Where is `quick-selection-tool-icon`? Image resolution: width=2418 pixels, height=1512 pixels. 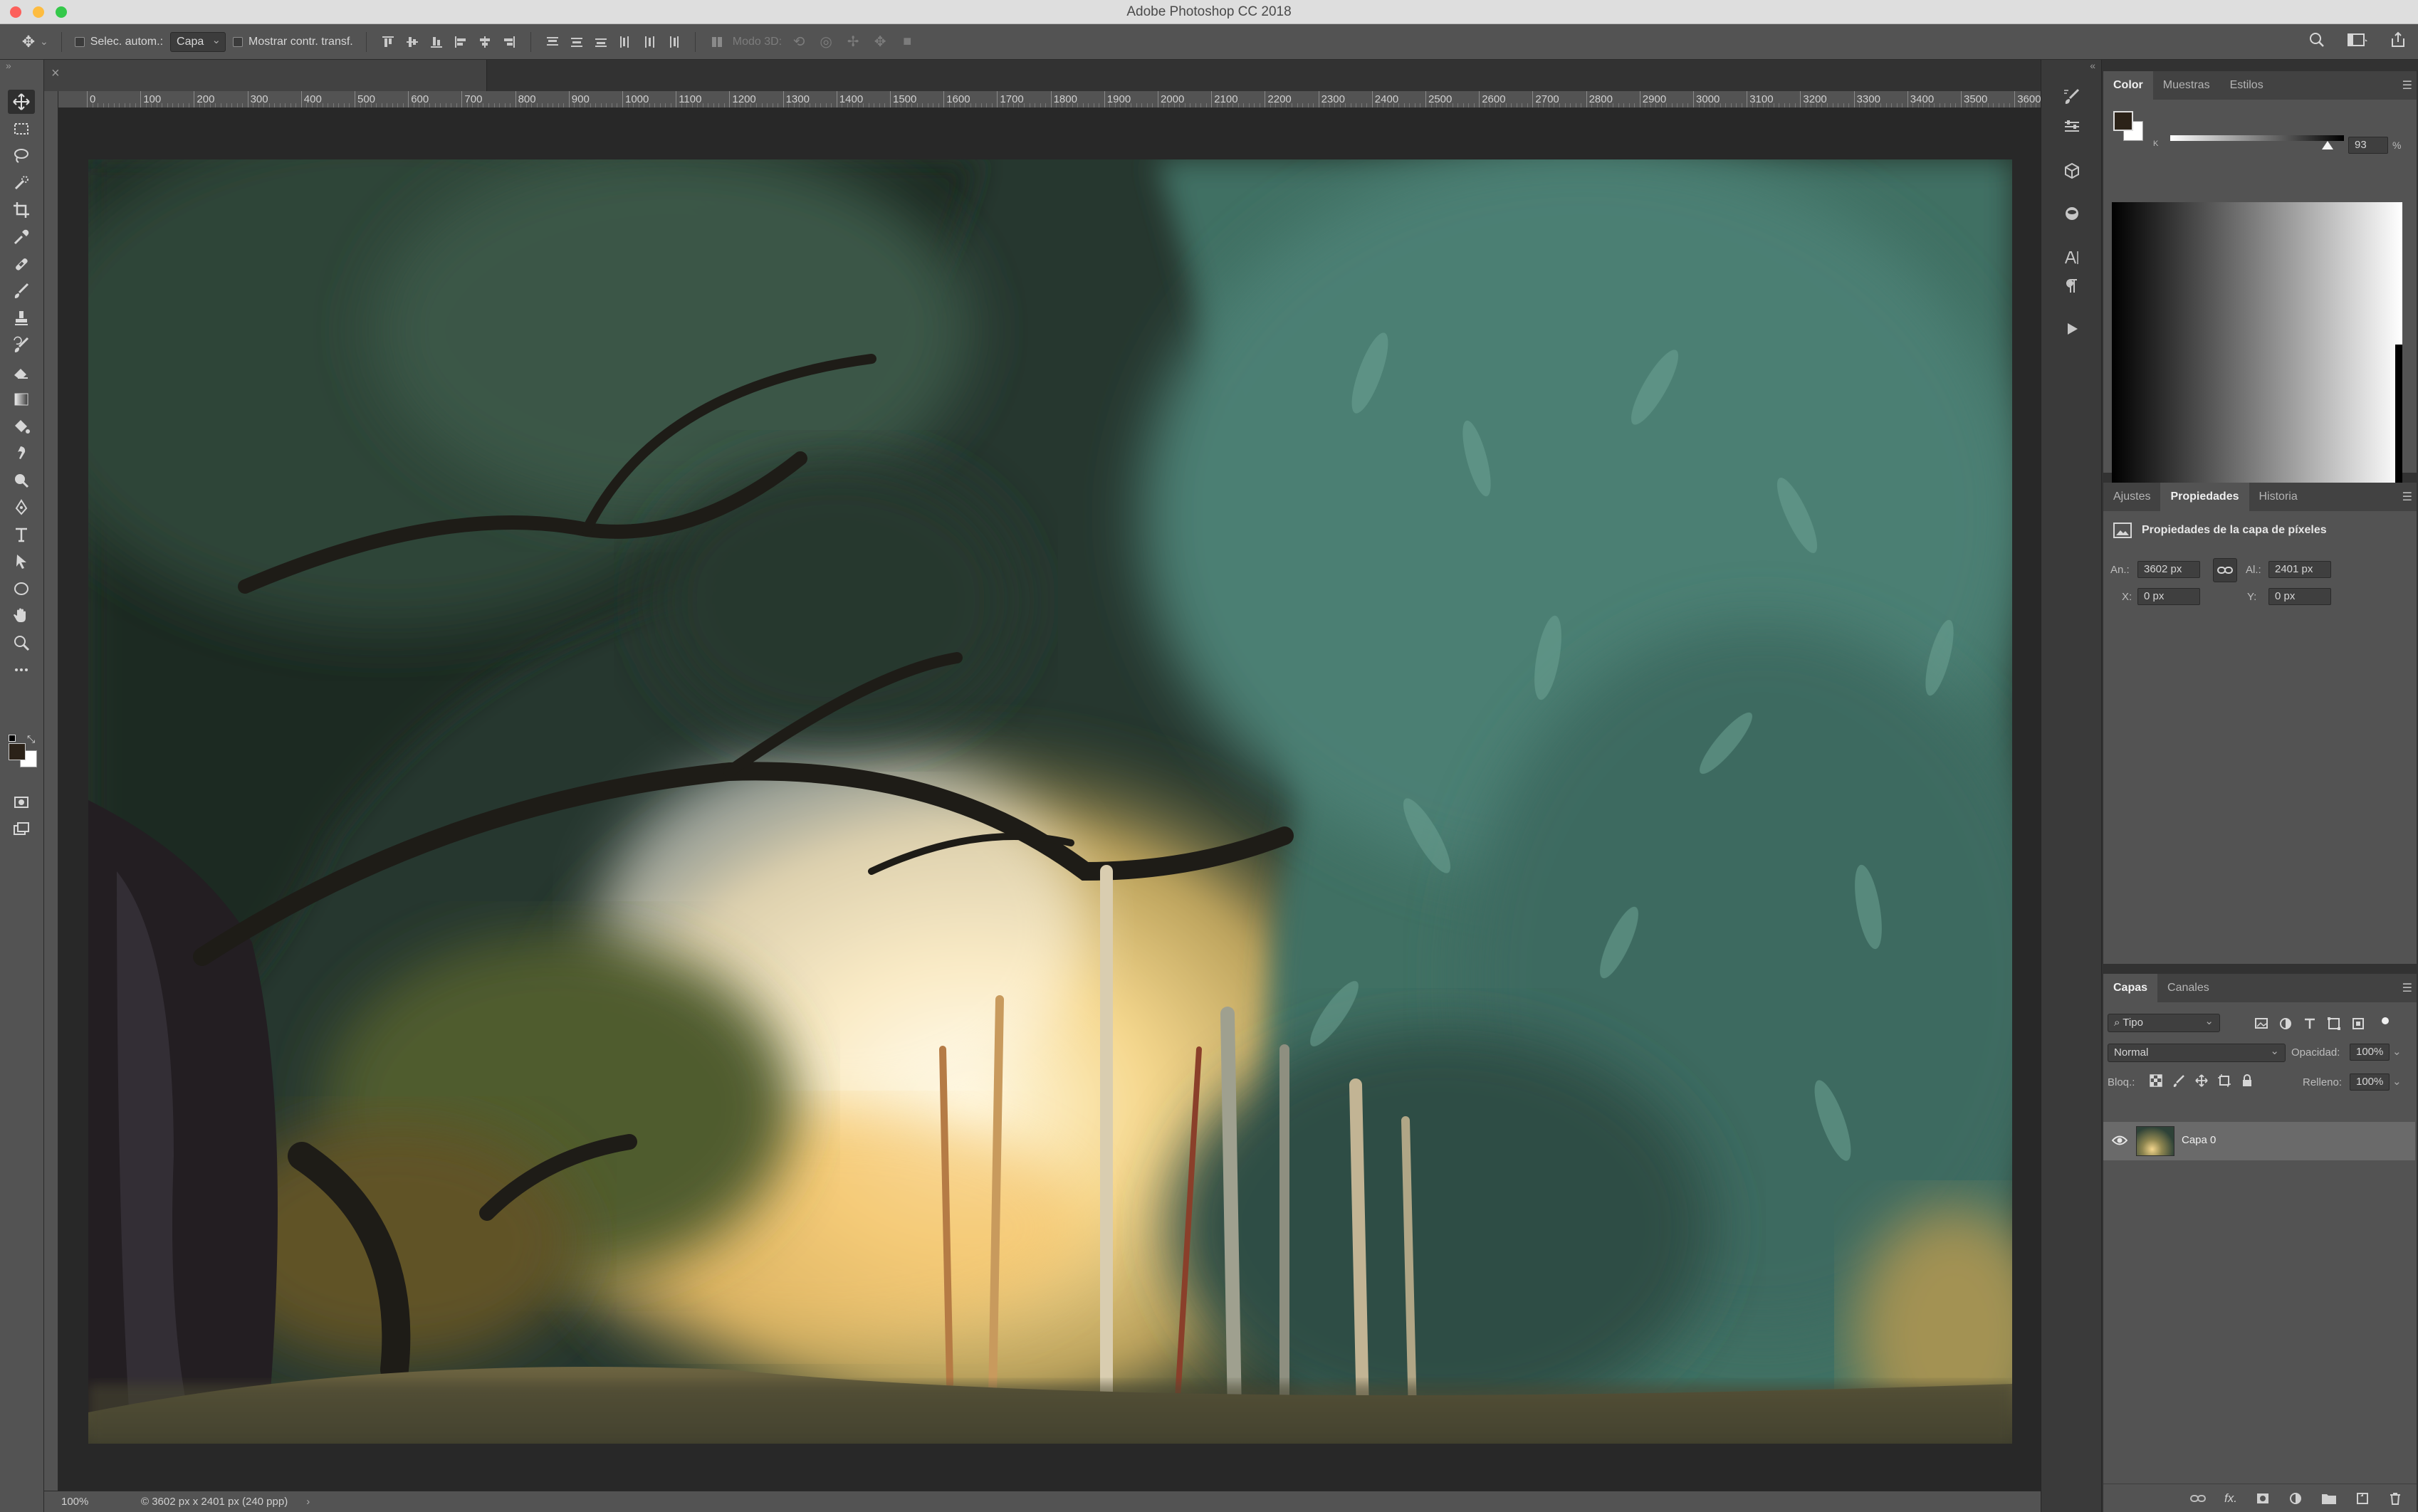 quick-selection-tool-icon is located at coordinates (21, 183).